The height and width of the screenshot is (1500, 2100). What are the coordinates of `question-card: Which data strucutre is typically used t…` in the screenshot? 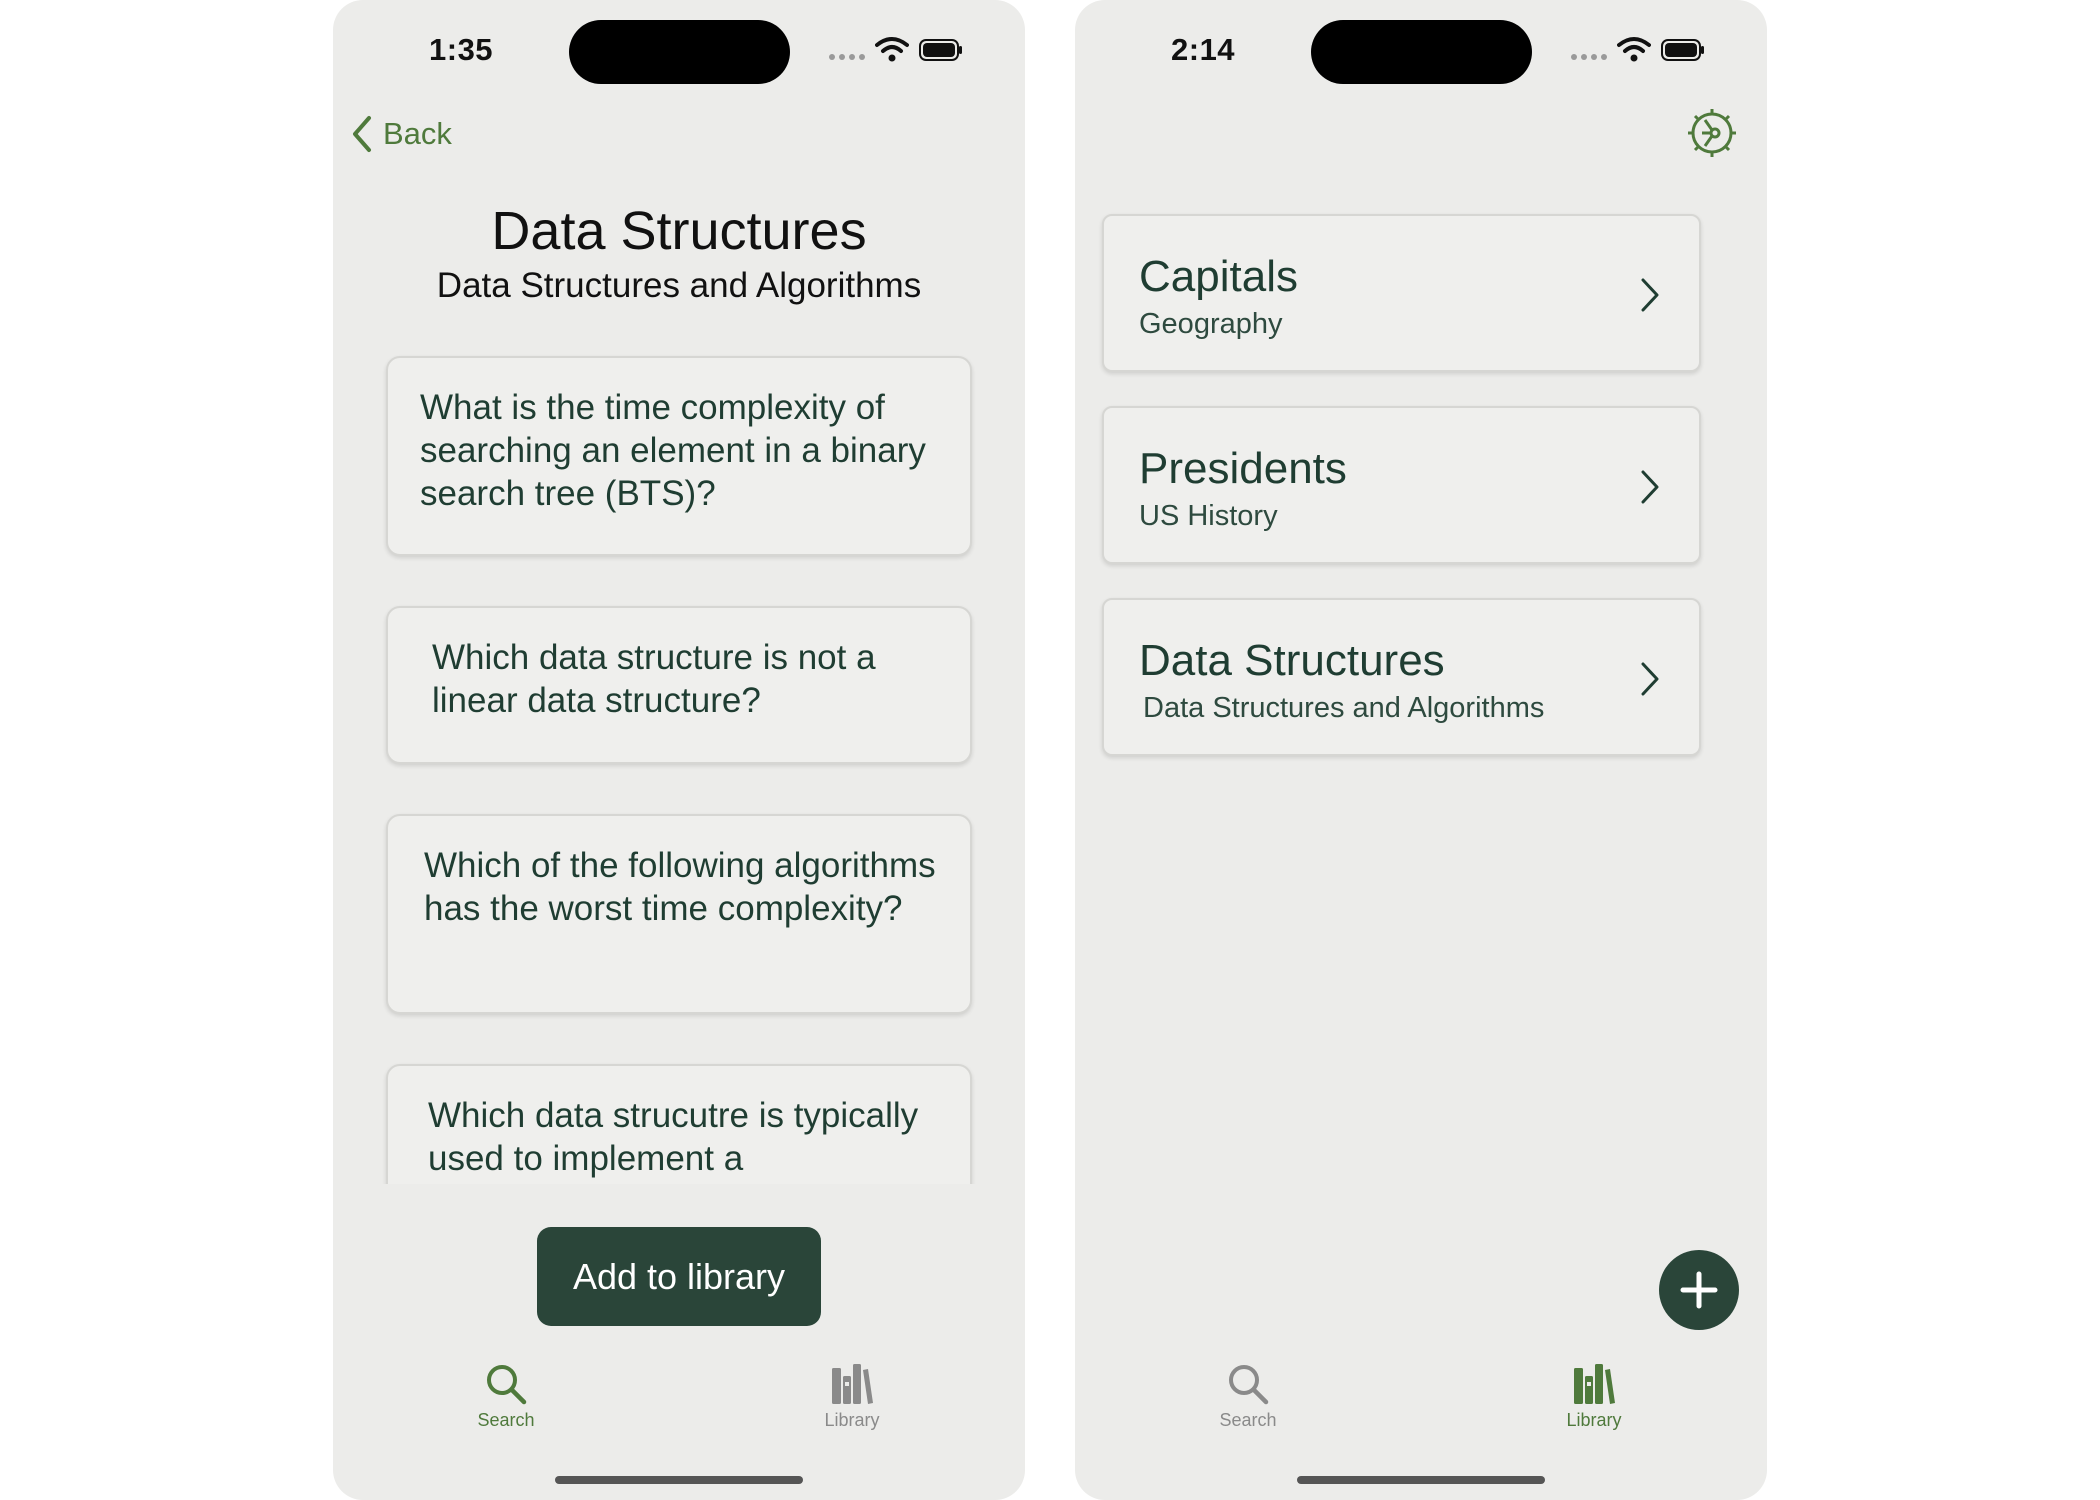 It's located at (679, 1124).